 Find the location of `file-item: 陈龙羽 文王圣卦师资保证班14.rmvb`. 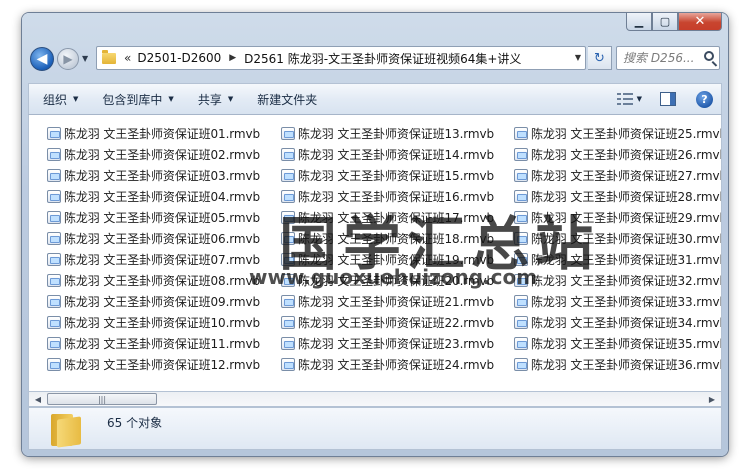

file-item: 陈龙羽 文王圣卦师资保证班14.rmvb is located at coordinates (387, 154).